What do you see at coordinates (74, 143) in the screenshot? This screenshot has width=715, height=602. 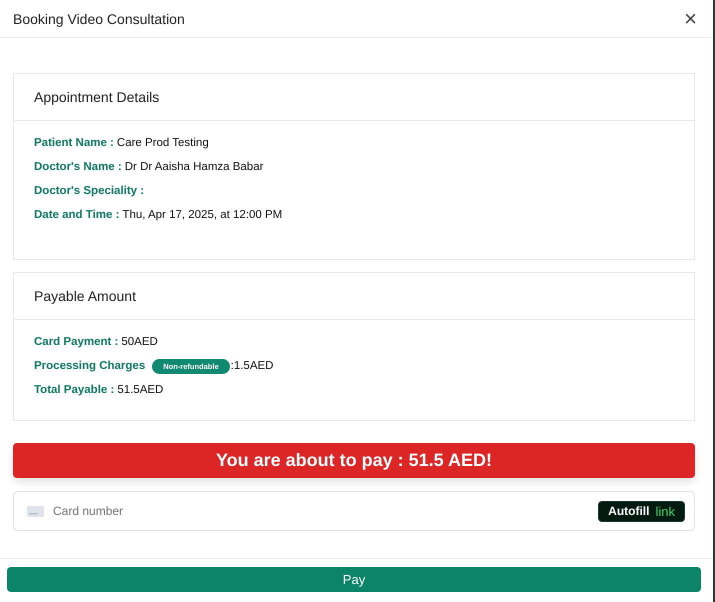 I see `field-label: Patient Name :` at bounding box center [74, 143].